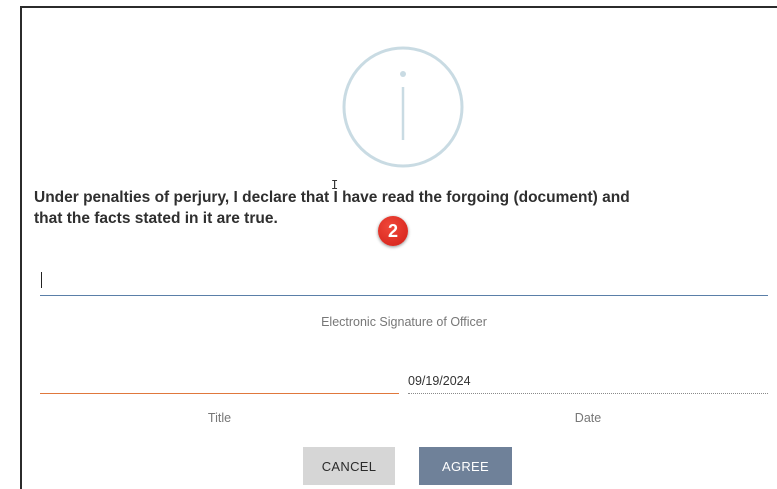 This screenshot has width=777, height=489. I want to click on input-caret, so click(41, 280).